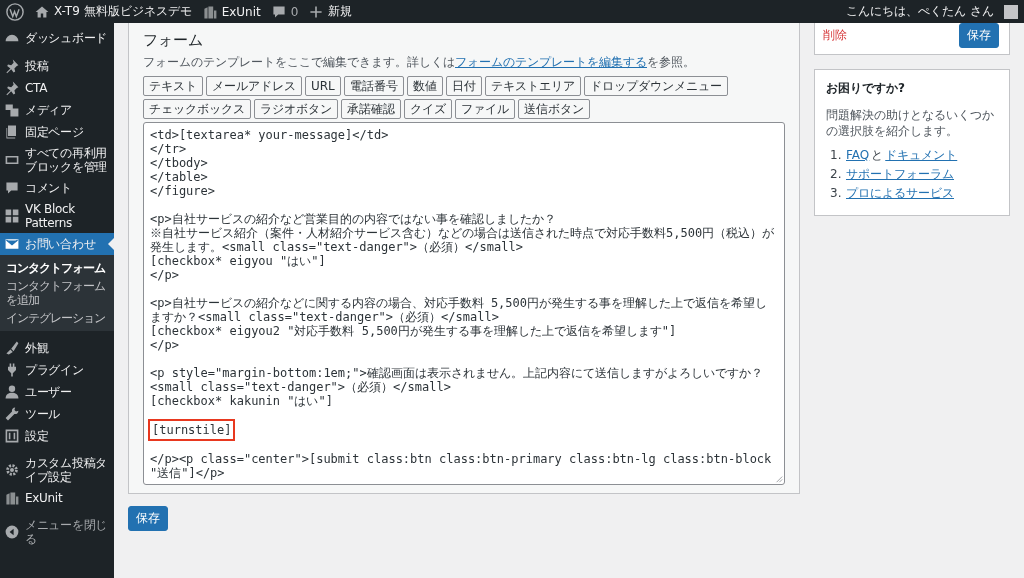 Image resolution: width=1024 pixels, height=578 pixels. What do you see at coordinates (57, 160) in the screenshot?
I see `sidebar-item: すべての再利用ブロックを管理` at bounding box center [57, 160].